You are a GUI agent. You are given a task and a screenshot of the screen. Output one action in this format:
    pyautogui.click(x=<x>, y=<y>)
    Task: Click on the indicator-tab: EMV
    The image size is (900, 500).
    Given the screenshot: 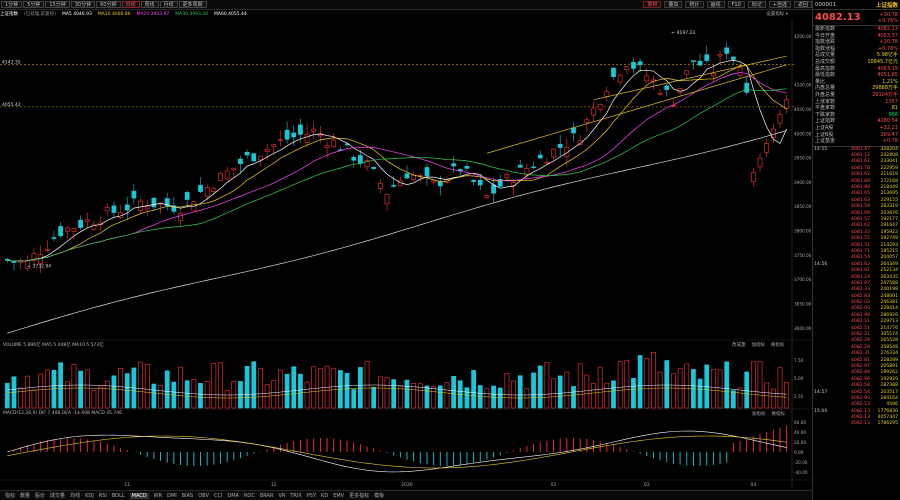 What is the action you would take?
    pyautogui.click(x=338, y=496)
    